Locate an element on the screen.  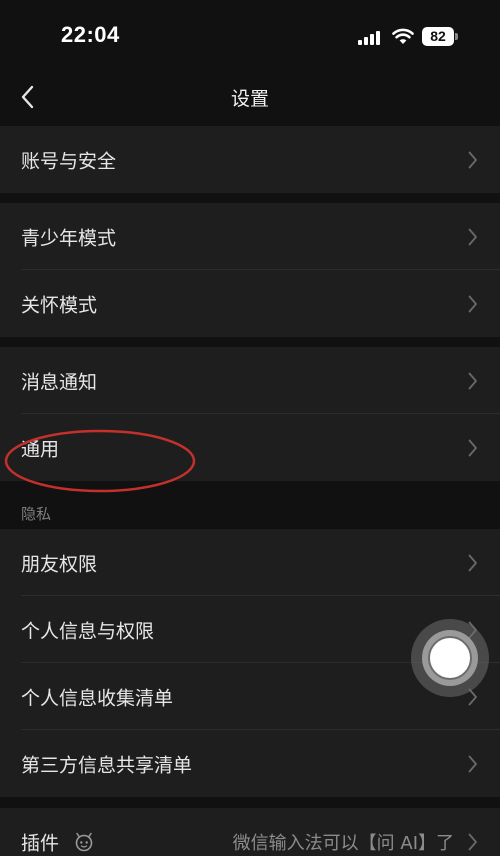
wifi-icon is located at coordinates (403, 36).